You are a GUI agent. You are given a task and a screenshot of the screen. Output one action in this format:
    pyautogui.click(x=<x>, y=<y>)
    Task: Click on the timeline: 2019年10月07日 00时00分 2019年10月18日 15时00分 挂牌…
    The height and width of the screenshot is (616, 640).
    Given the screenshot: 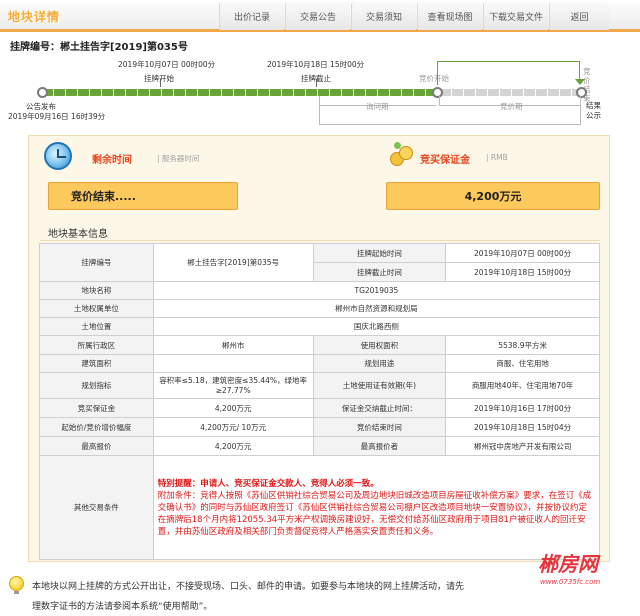 What is the action you would take?
    pyautogui.click(x=320, y=92)
    